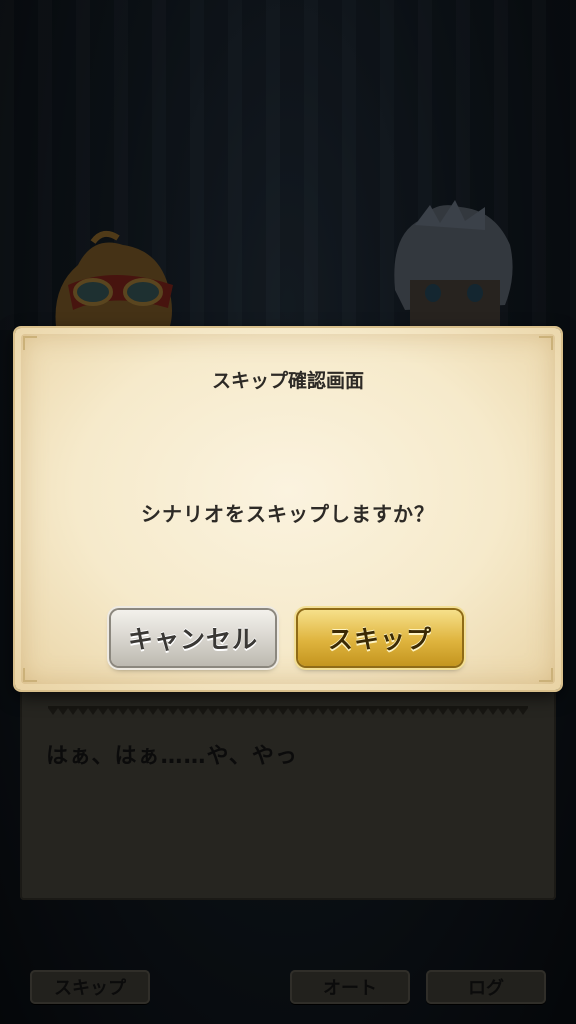 This screenshot has width=576, height=1024. I want to click on dialog-title: スキップ確認画面, so click(287, 381).